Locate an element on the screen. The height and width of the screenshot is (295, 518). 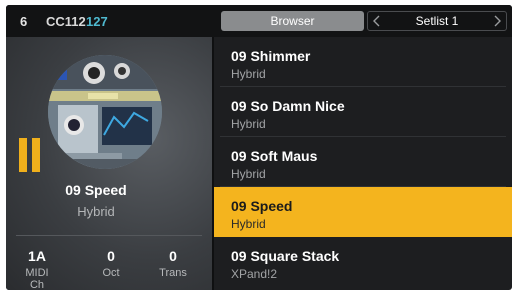
param-trans: 0 Trans is located at coordinates (173, 263).